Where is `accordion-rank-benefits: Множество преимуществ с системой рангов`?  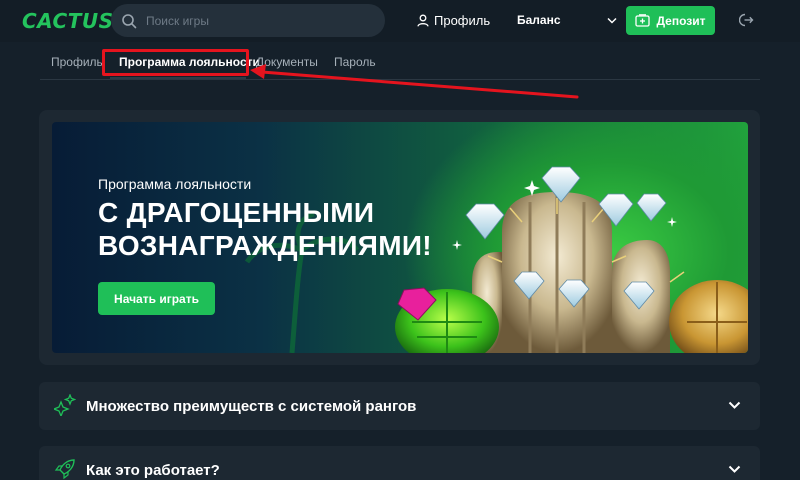
accordion-rank-benefits: Множество преимуществ с системой рангов is located at coordinates (399, 406).